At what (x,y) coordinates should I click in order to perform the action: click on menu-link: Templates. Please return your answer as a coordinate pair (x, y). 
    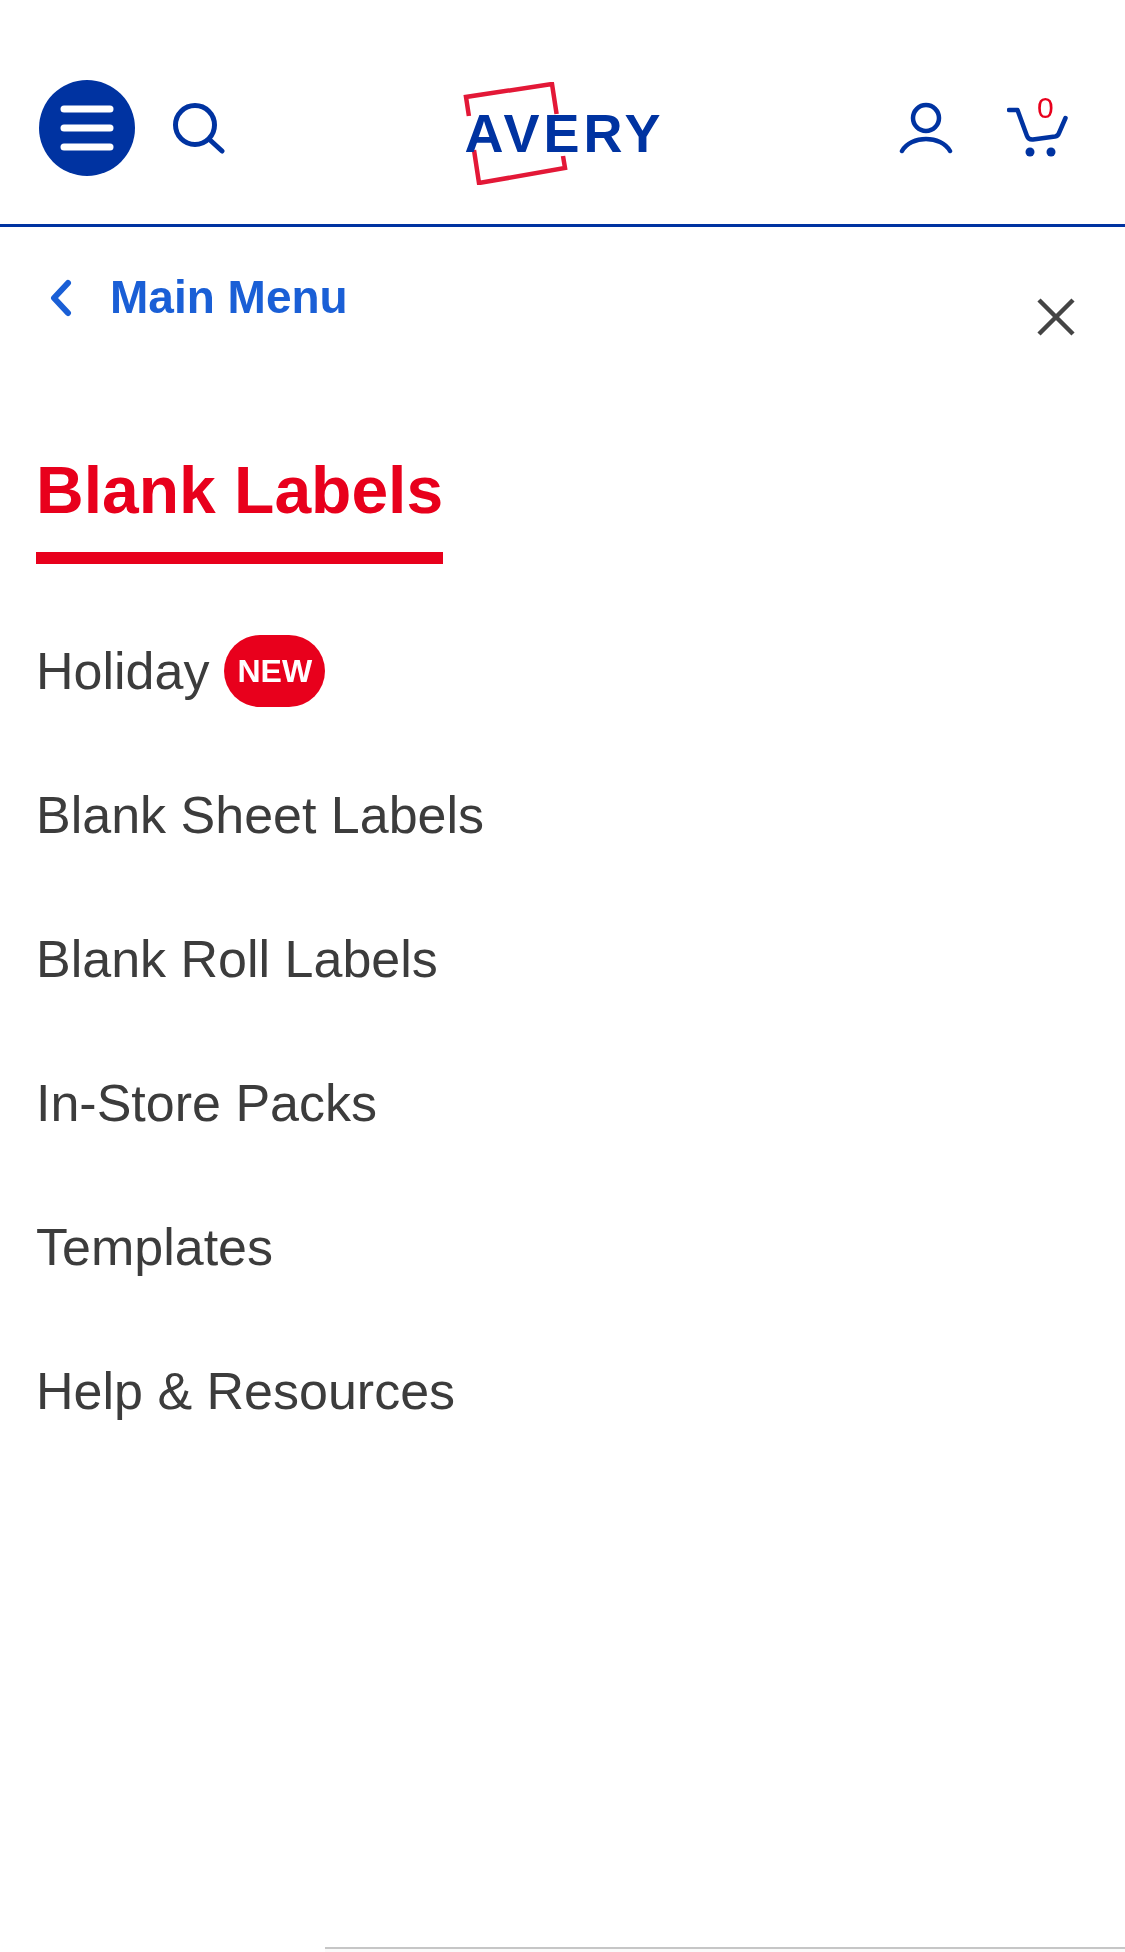
    Looking at the image, I should click on (154, 1247).